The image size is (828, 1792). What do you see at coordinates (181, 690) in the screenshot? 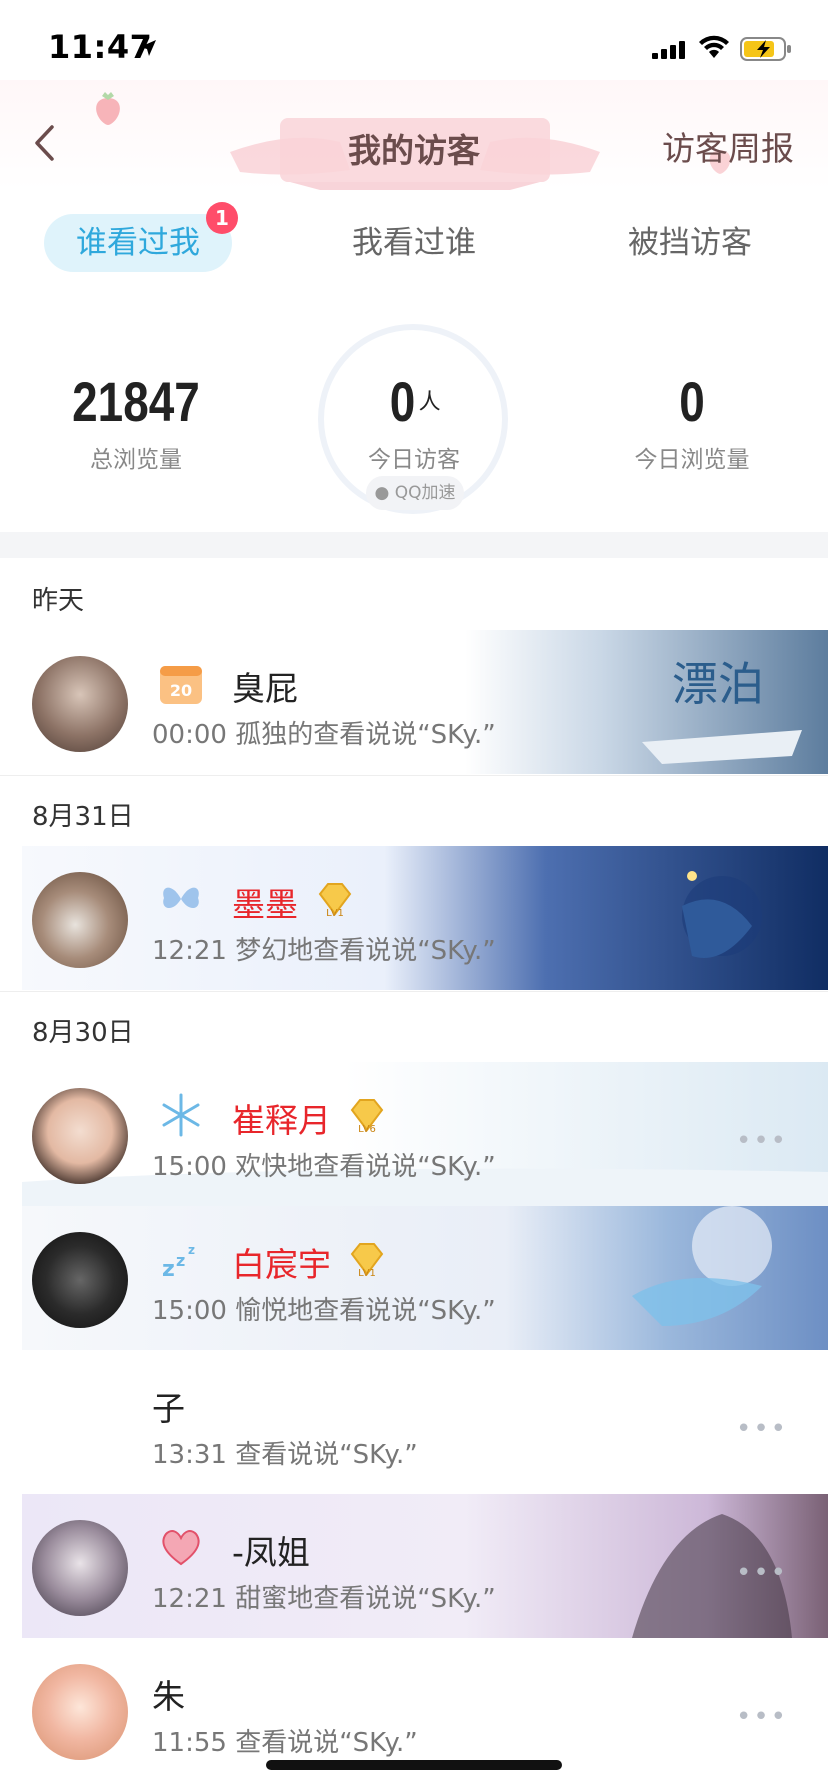
I see `calendar-text: 20` at bounding box center [181, 690].